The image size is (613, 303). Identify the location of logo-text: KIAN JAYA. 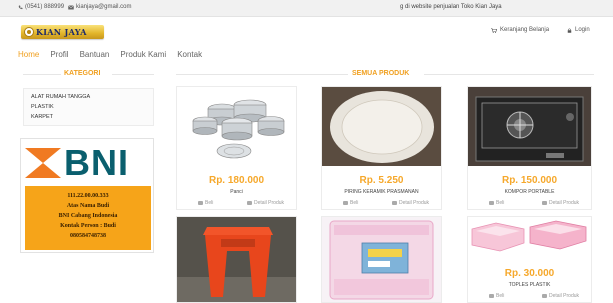
(61, 32).